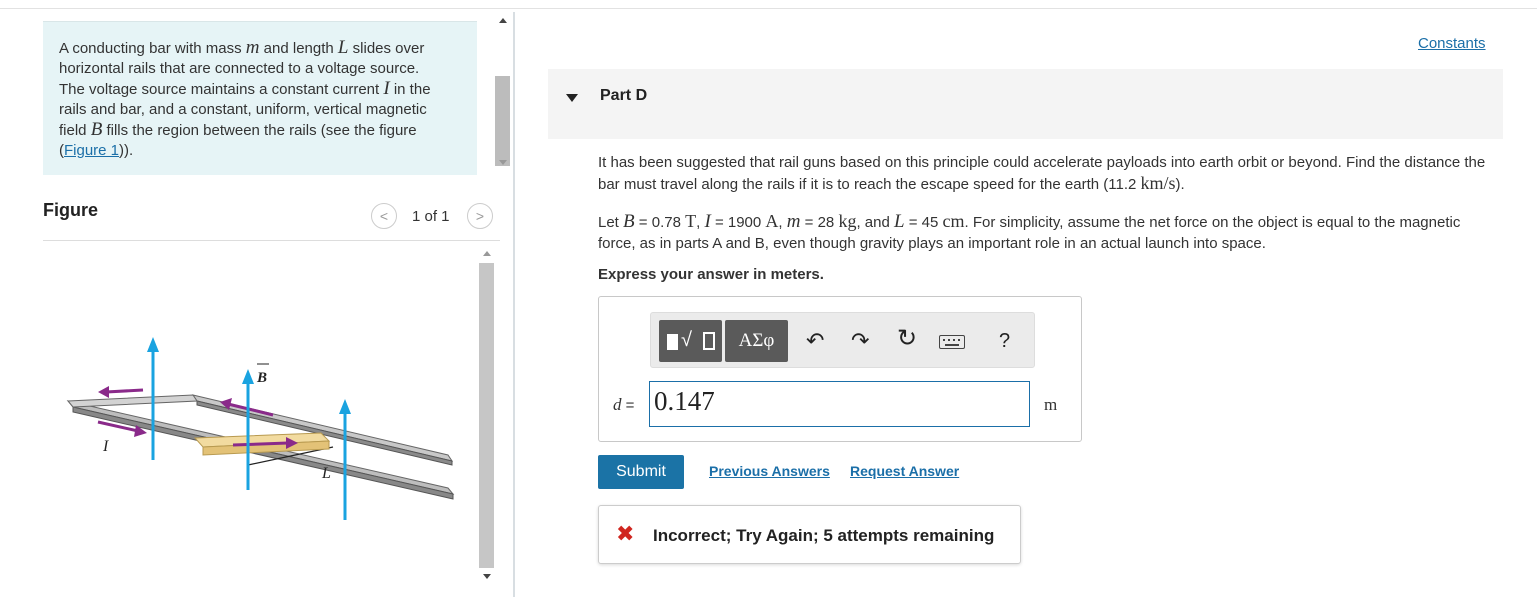 This screenshot has width=1537, height=597. What do you see at coordinates (907, 339) in the screenshot?
I see `reset-icon: ↻` at bounding box center [907, 339].